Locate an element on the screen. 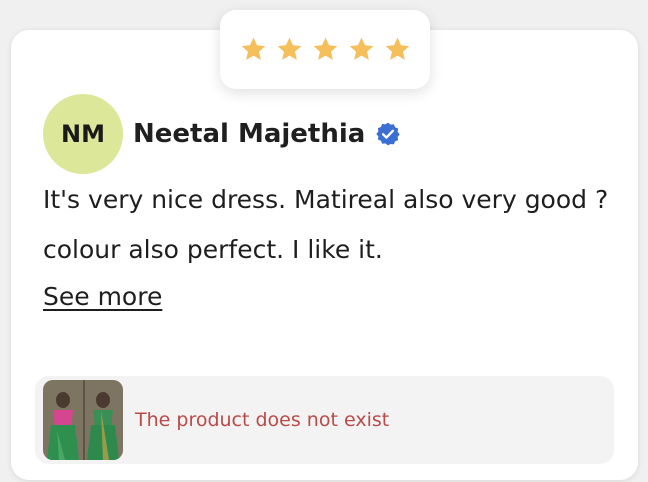 The height and width of the screenshot is (482, 648). verified-badge-icon is located at coordinates (388, 134).